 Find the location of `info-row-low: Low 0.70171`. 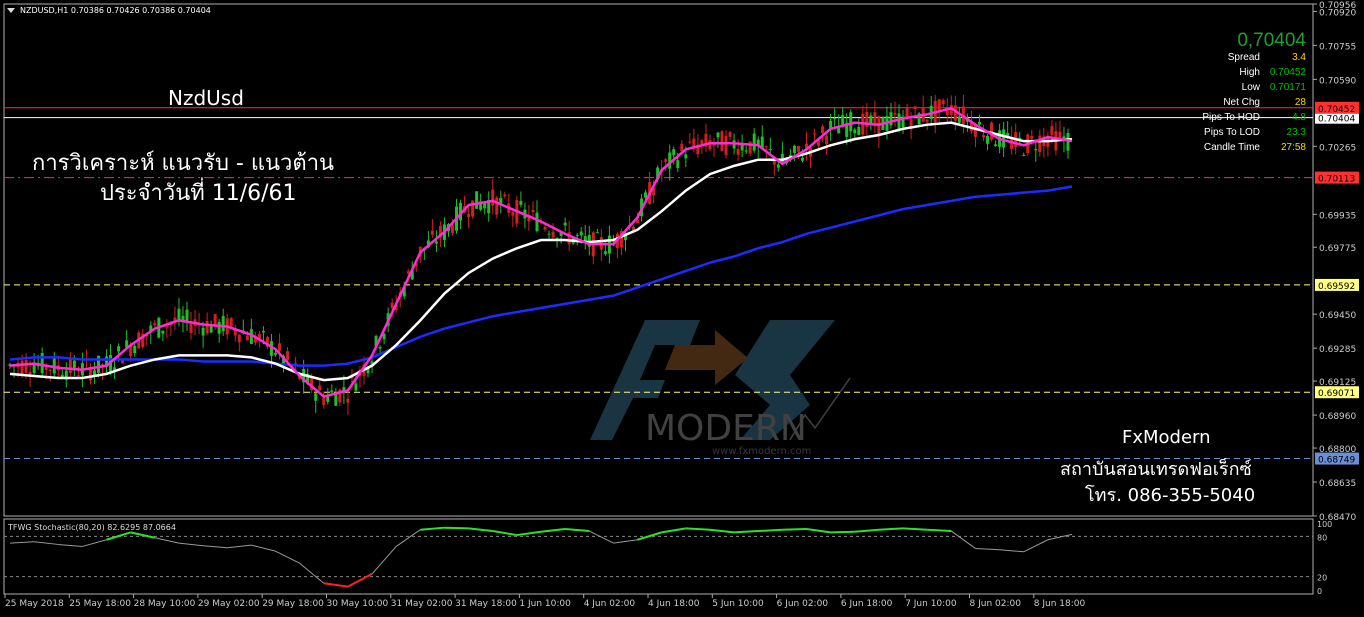

info-row-low: Low 0.70171 is located at coordinates (1274, 87).